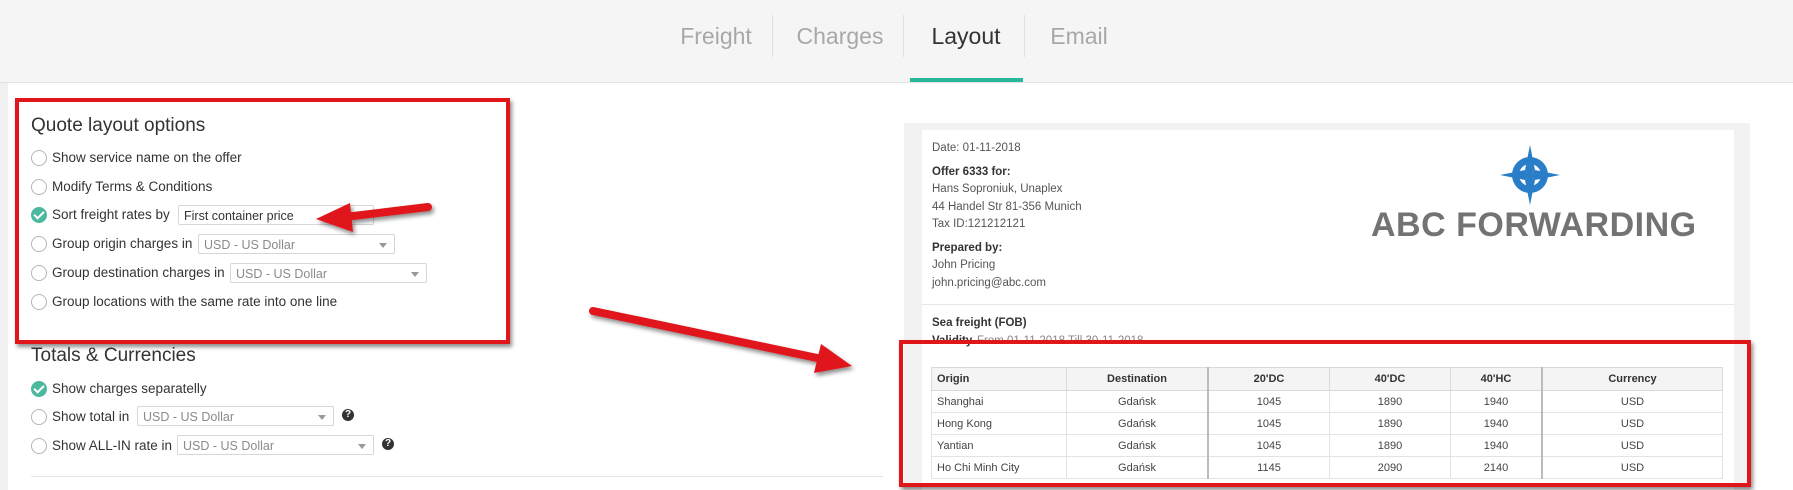  Describe the element at coordinates (964, 265) in the screenshot. I see `preview-prepared-by-name: John Pricing` at that location.